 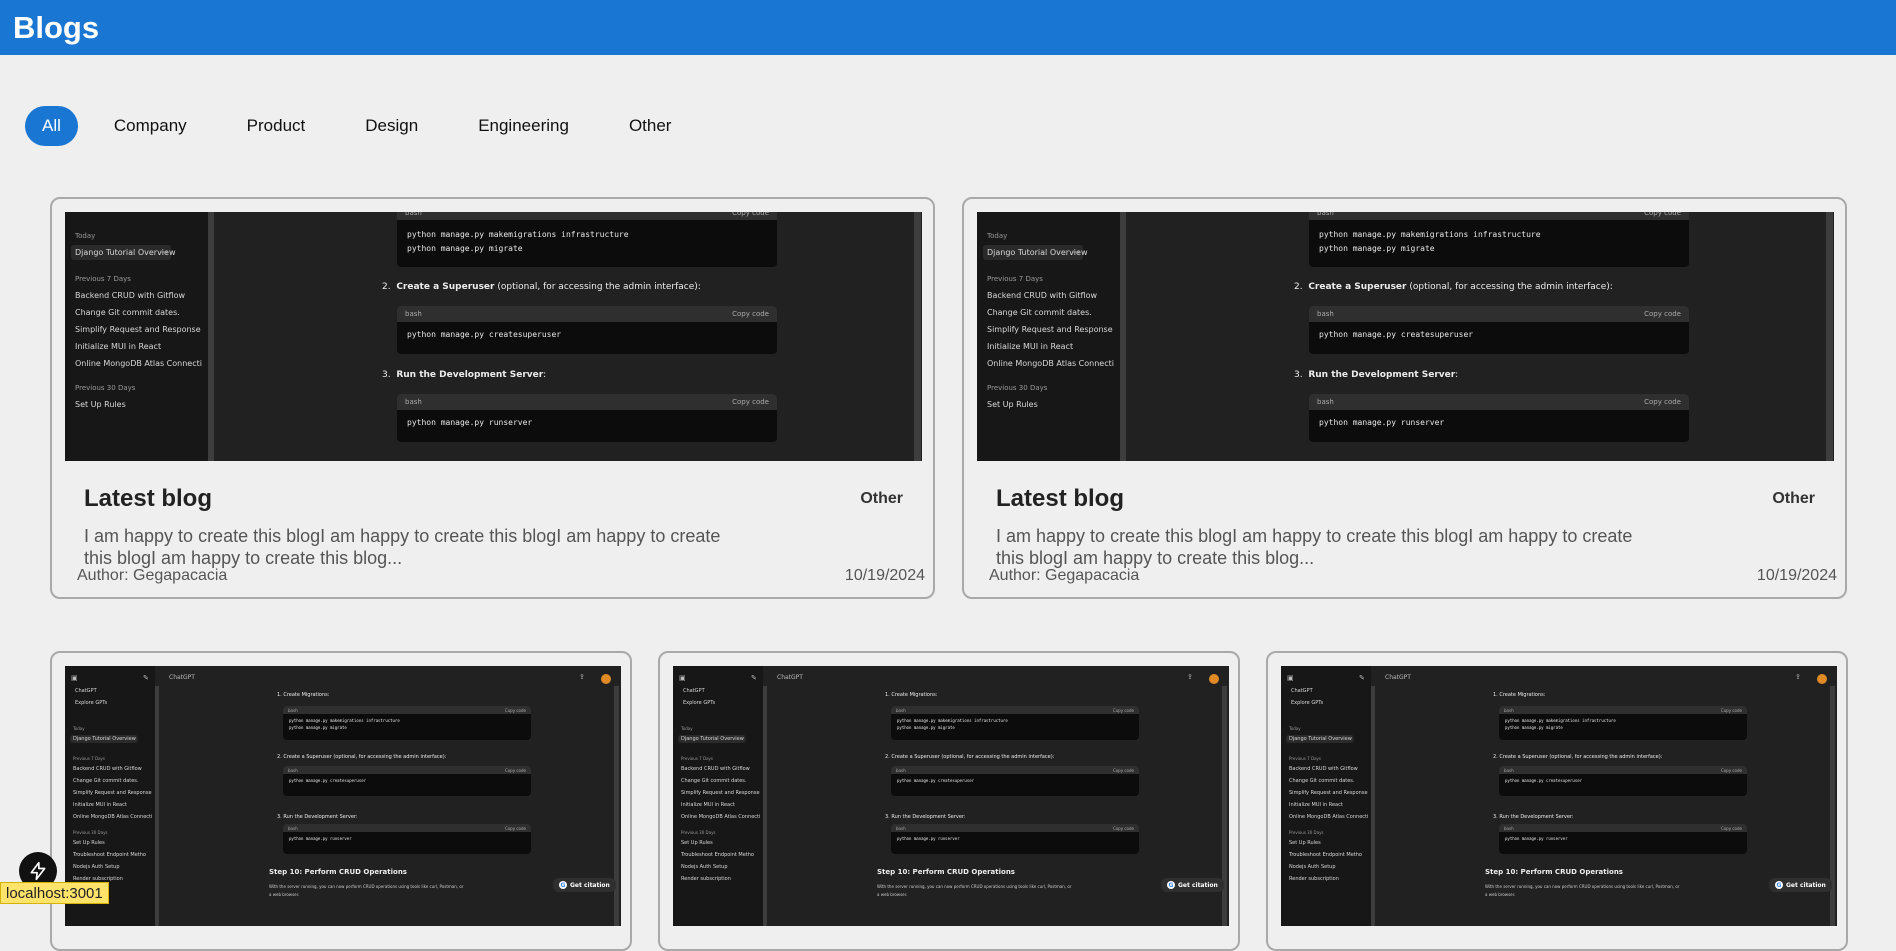 What do you see at coordinates (150, 126) in the screenshot?
I see `filter-company: Company` at bounding box center [150, 126].